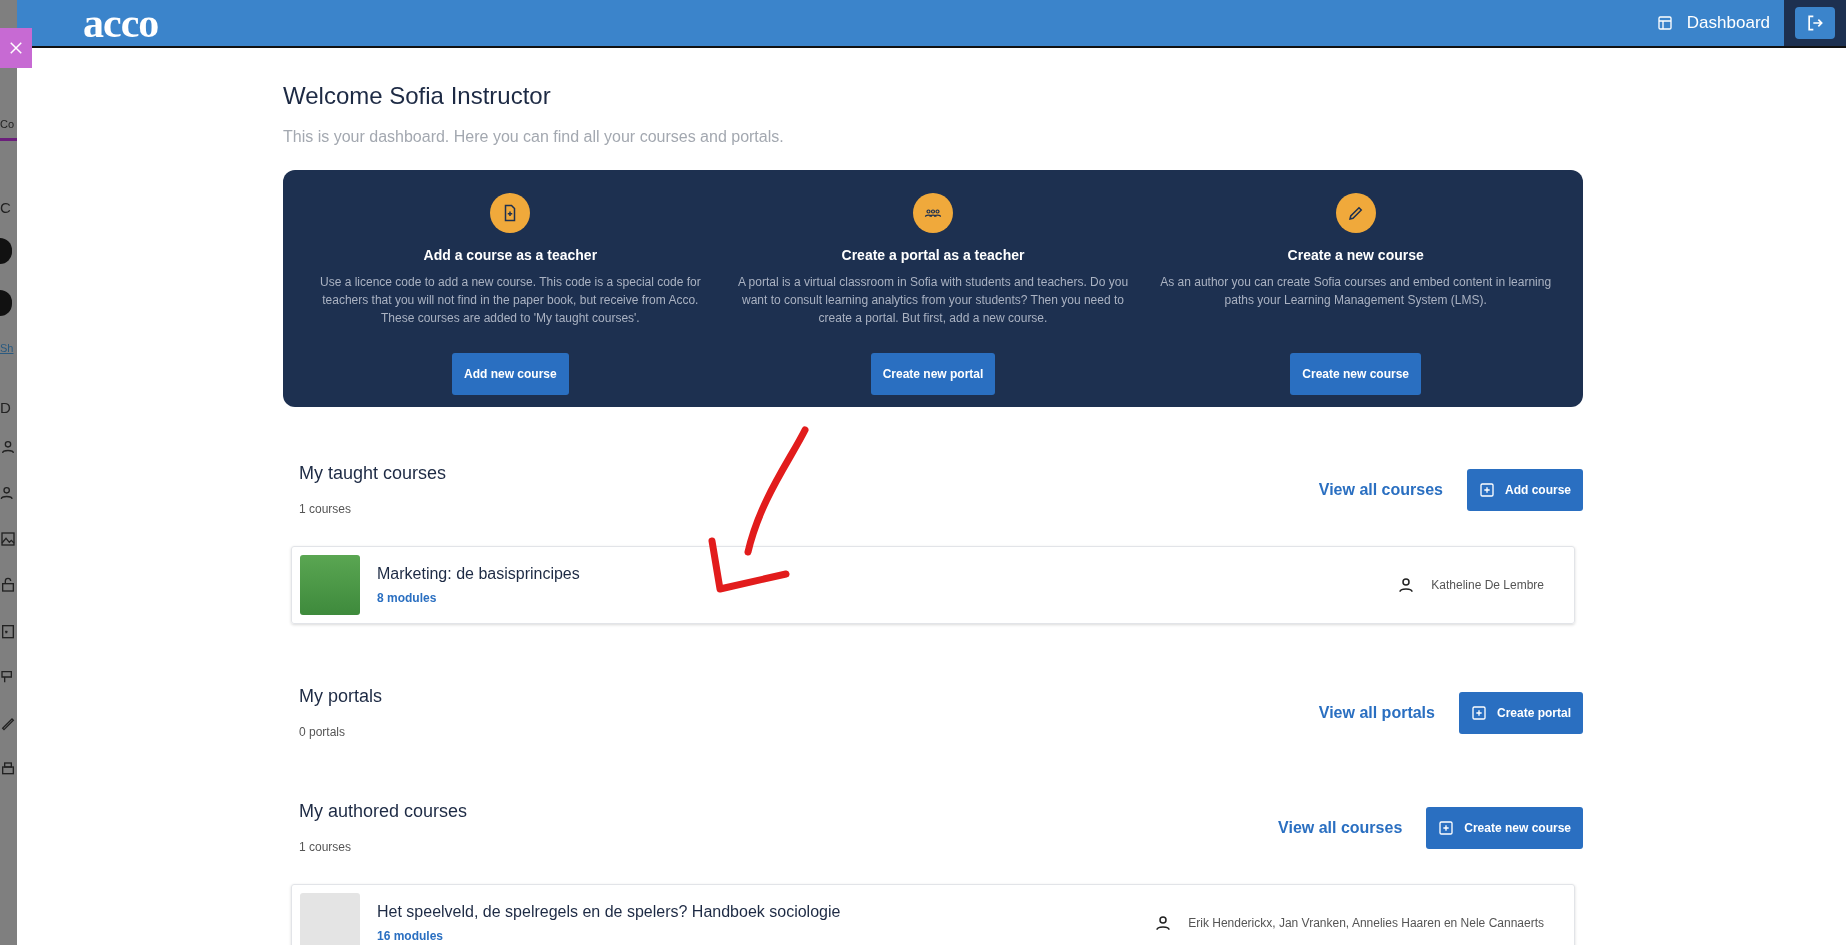 The width and height of the screenshot is (1846, 945). Describe the element at coordinates (1376, 712) in the screenshot. I see `view-all-link: View all portals` at that location.